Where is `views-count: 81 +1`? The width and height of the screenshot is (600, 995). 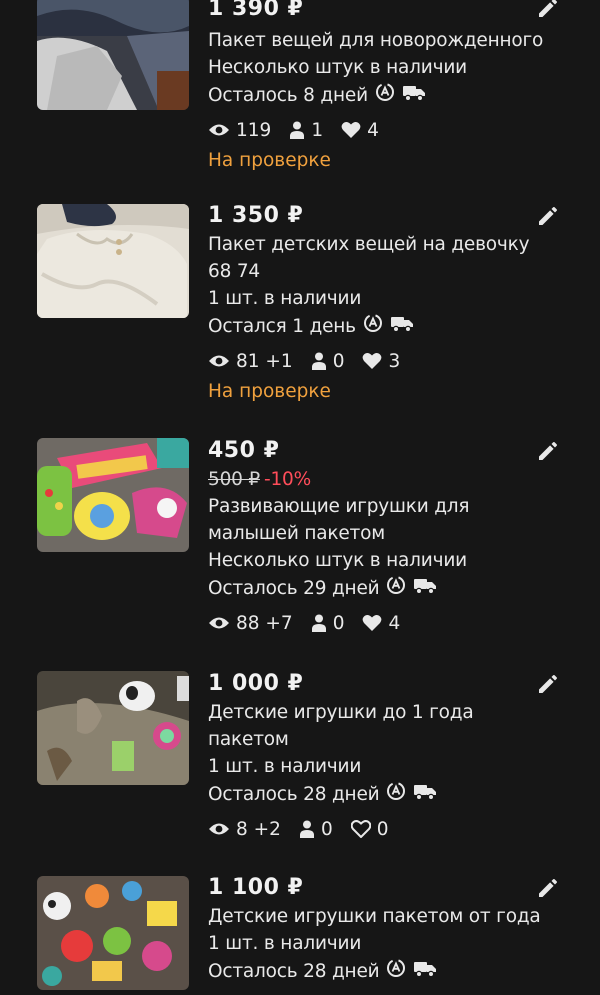 views-count: 81 +1 is located at coordinates (264, 361).